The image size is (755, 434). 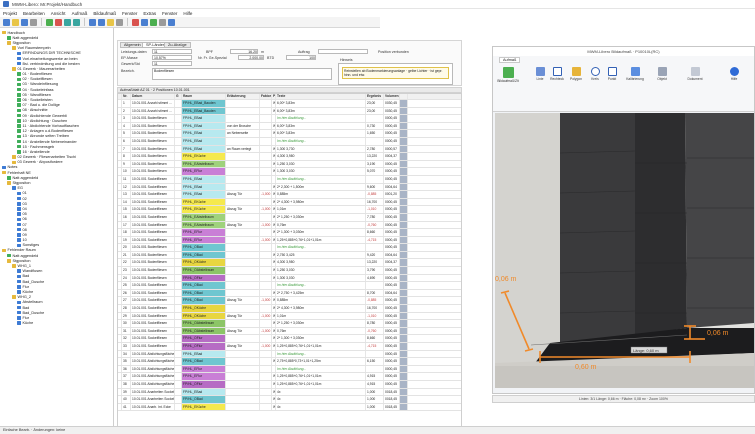 What do you see at coordinates (33, 22) in the screenshot?
I see `print-icon` at bounding box center [33, 22].